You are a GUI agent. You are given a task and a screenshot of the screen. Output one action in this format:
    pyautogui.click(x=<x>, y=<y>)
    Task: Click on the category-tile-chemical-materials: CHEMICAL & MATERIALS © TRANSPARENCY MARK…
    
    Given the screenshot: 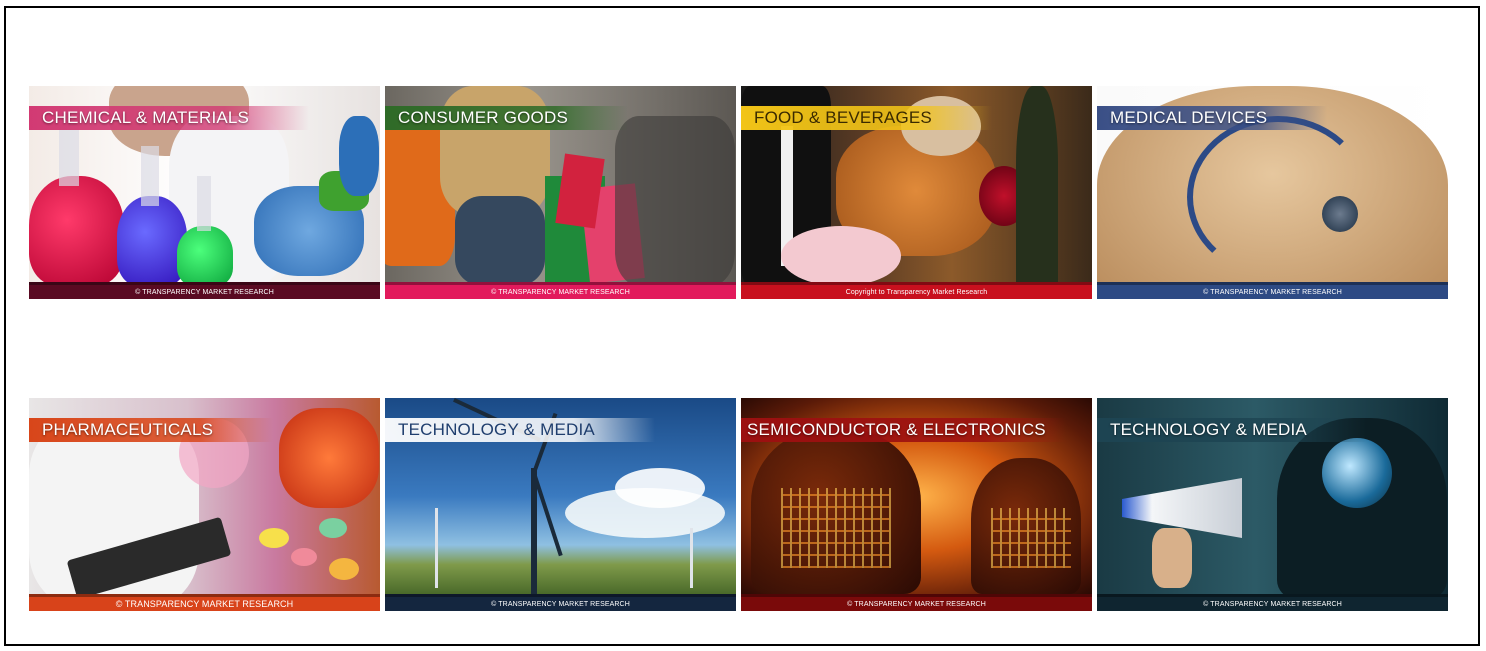 What is the action you would take?
    pyautogui.click(x=204, y=192)
    